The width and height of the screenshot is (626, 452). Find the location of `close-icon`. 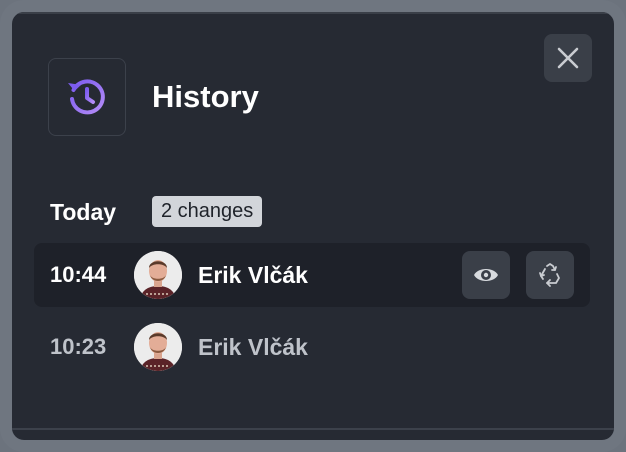

close-icon is located at coordinates (568, 58).